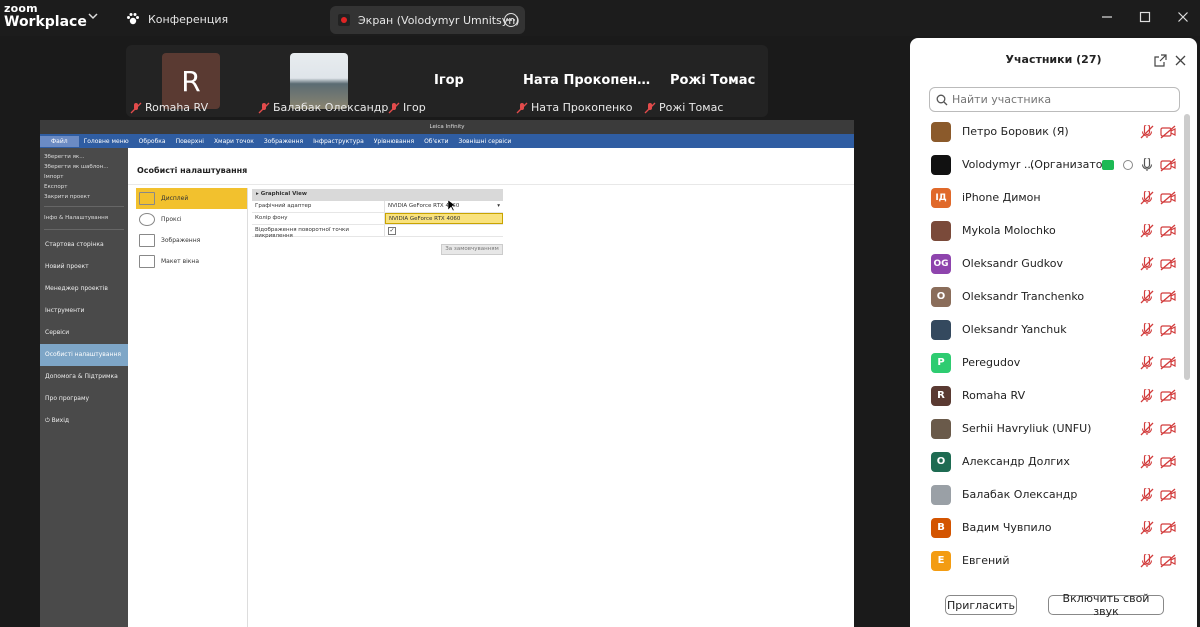  I want to click on participant-row: Mykola Molochko, so click(1048, 230).